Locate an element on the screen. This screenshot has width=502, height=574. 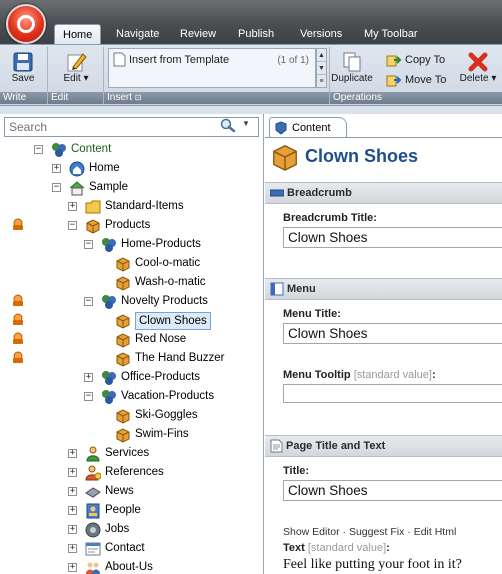
tree-item-home: + Home is located at coordinates (86, 168).